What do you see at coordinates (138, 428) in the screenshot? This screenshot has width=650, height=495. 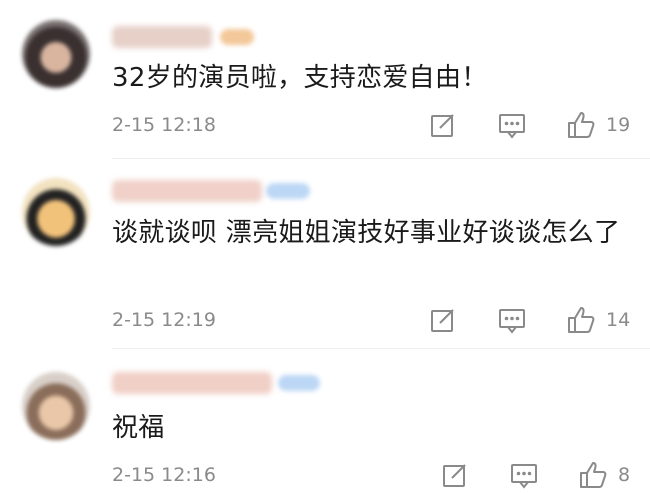 I see `comment-text: 祝福` at bounding box center [138, 428].